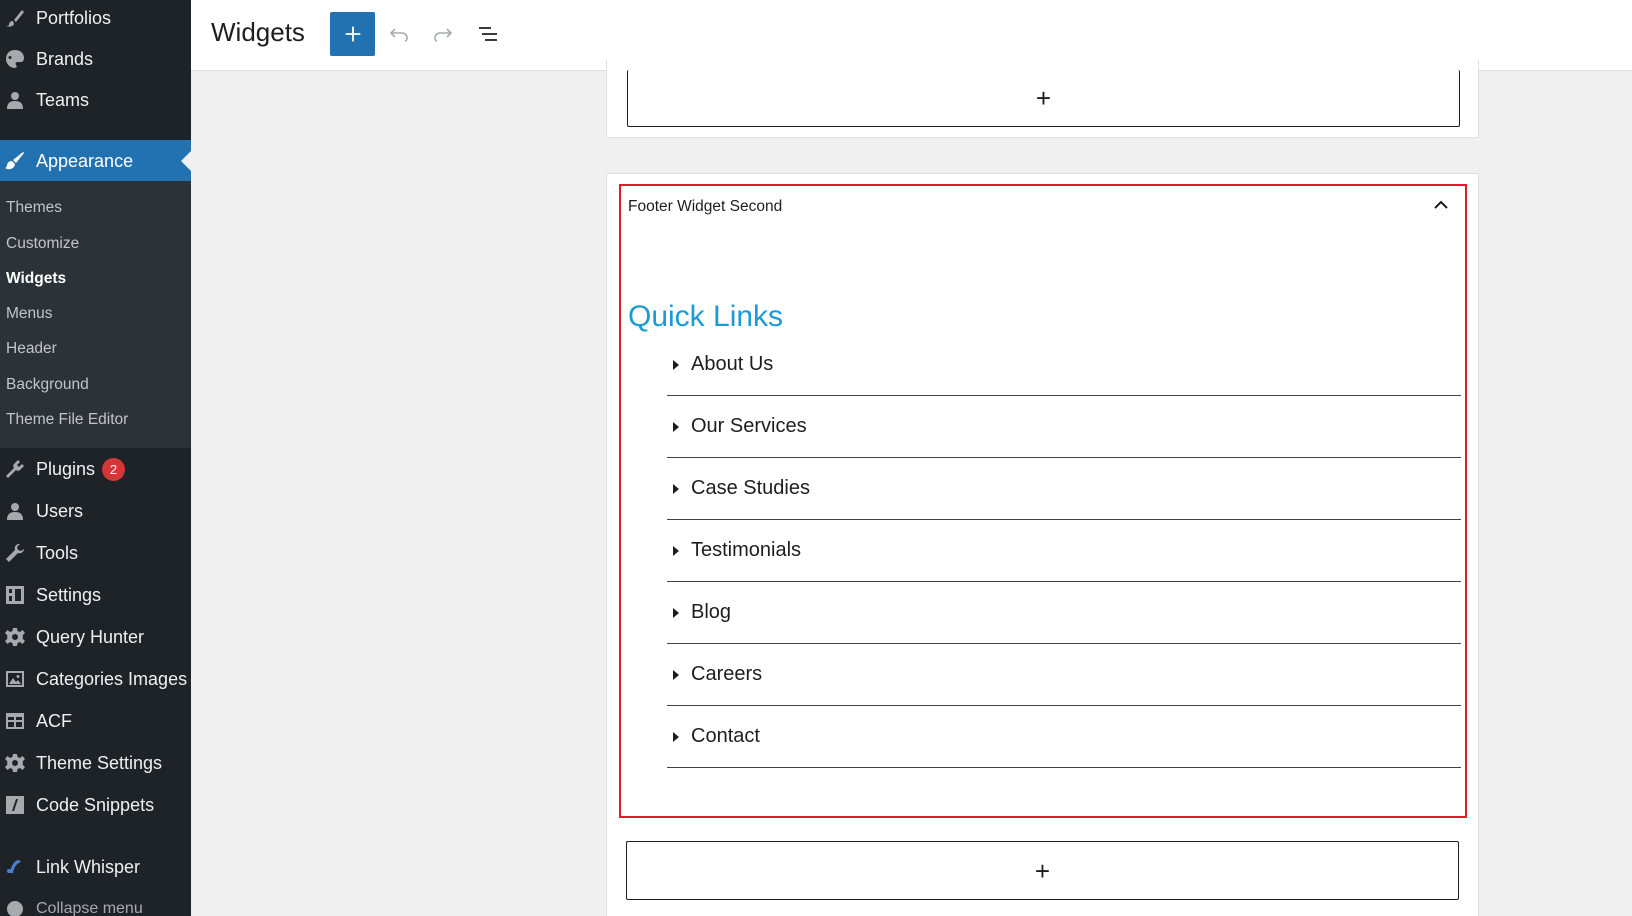  What do you see at coordinates (95, 721) in the screenshot?
I see `sidebar-item-acf: ACF` at bounding box center [95, 721].